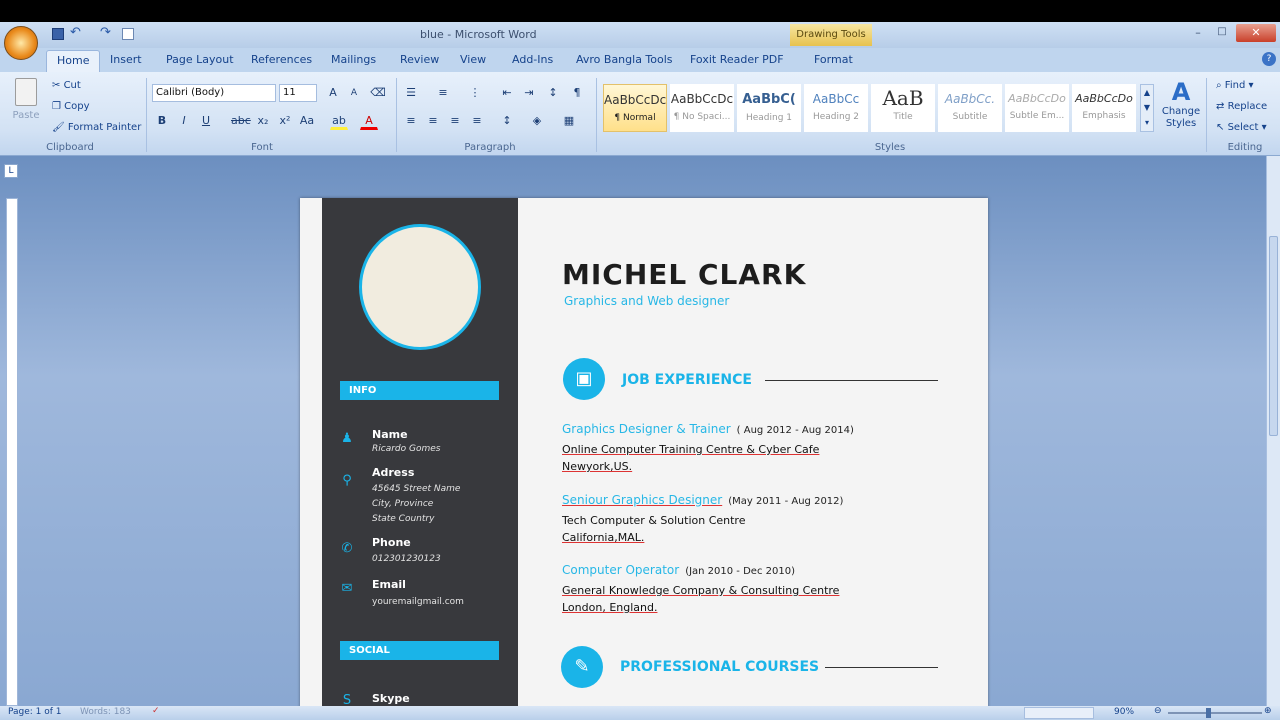 This screenshot has height=720, width=1280. Describe the element at coordinates (58, 34) in the screenshot. I see `save-icon` at that location.